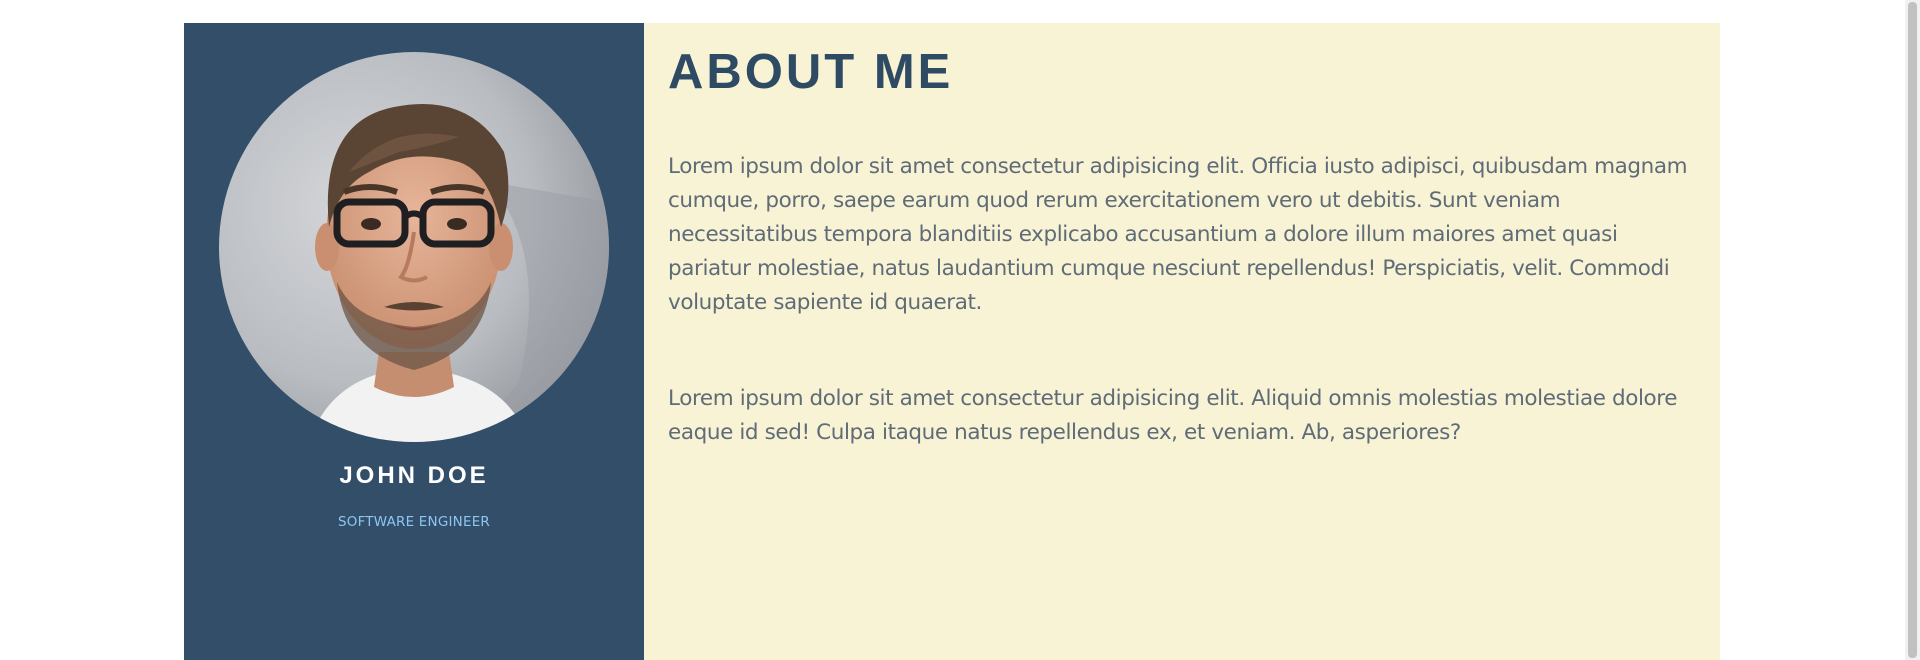 The width and height of the screenshot is (1920, 660). I want to click on person-photo-icon, so click(414, 247).